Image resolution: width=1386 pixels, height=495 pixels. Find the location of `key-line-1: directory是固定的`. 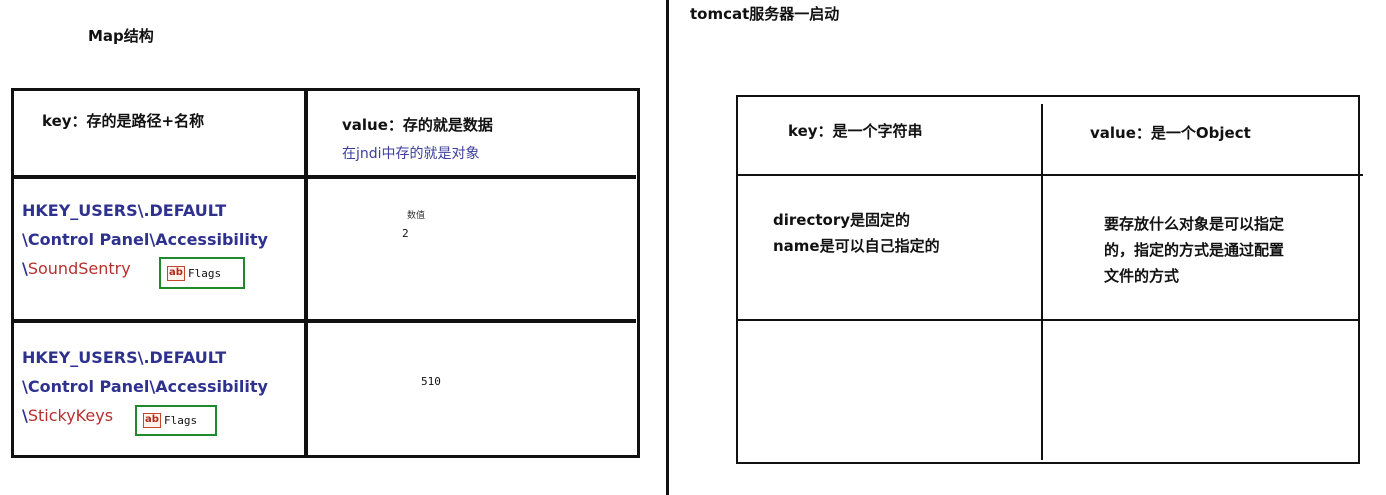

key-line-1: directory是固定的 is located at coordinates (841, 220).